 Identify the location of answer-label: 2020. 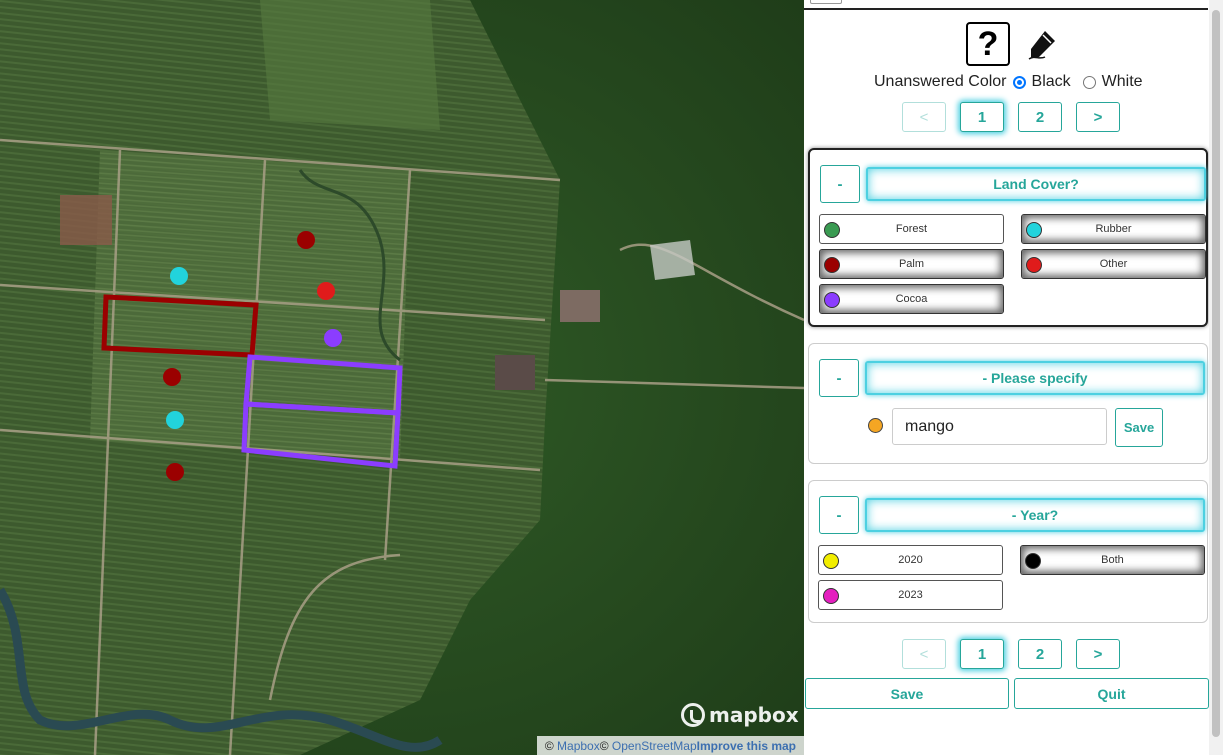
(910, 560).